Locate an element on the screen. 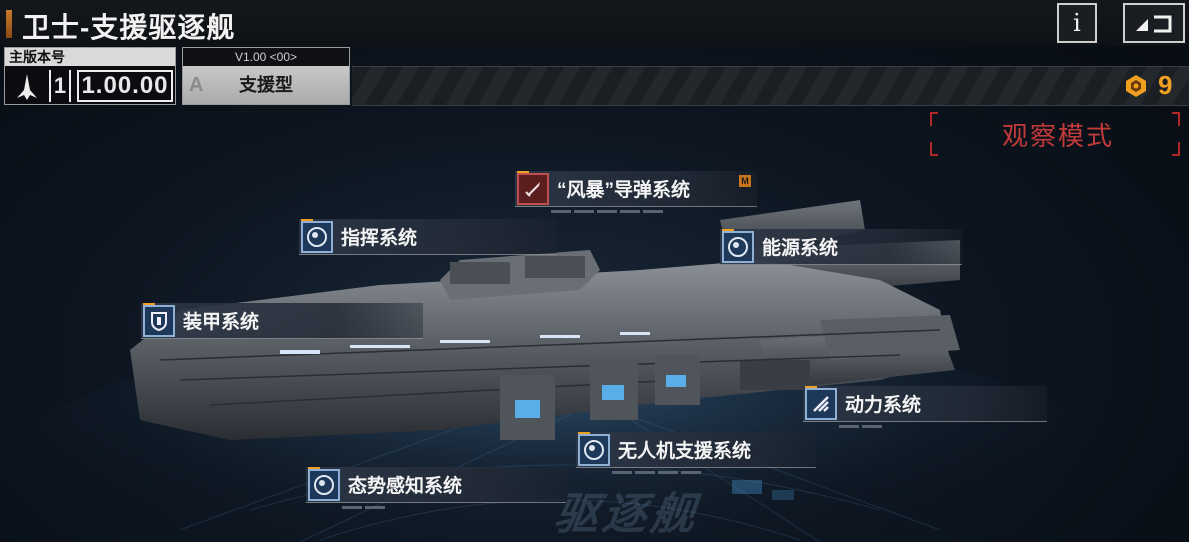 This screenshot has width=1189, height=542. variant-version-code: V1.00 <00> is located at coordinates (266, 57).